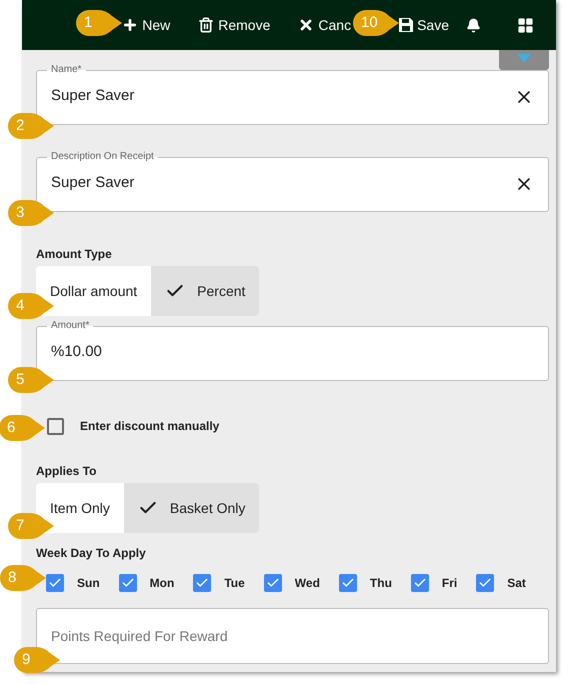  What do you see at coordinates (88, 583) in the screenshot?
I see `checkbox-label: Sun` at bounding box center [88, 583].